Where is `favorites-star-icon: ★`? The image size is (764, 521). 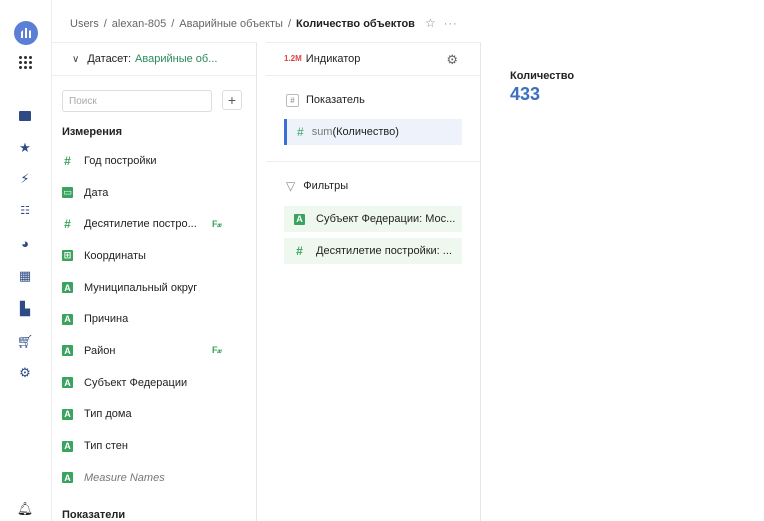
favorites-star-icon: ★ is located at coordinates (25, 147).